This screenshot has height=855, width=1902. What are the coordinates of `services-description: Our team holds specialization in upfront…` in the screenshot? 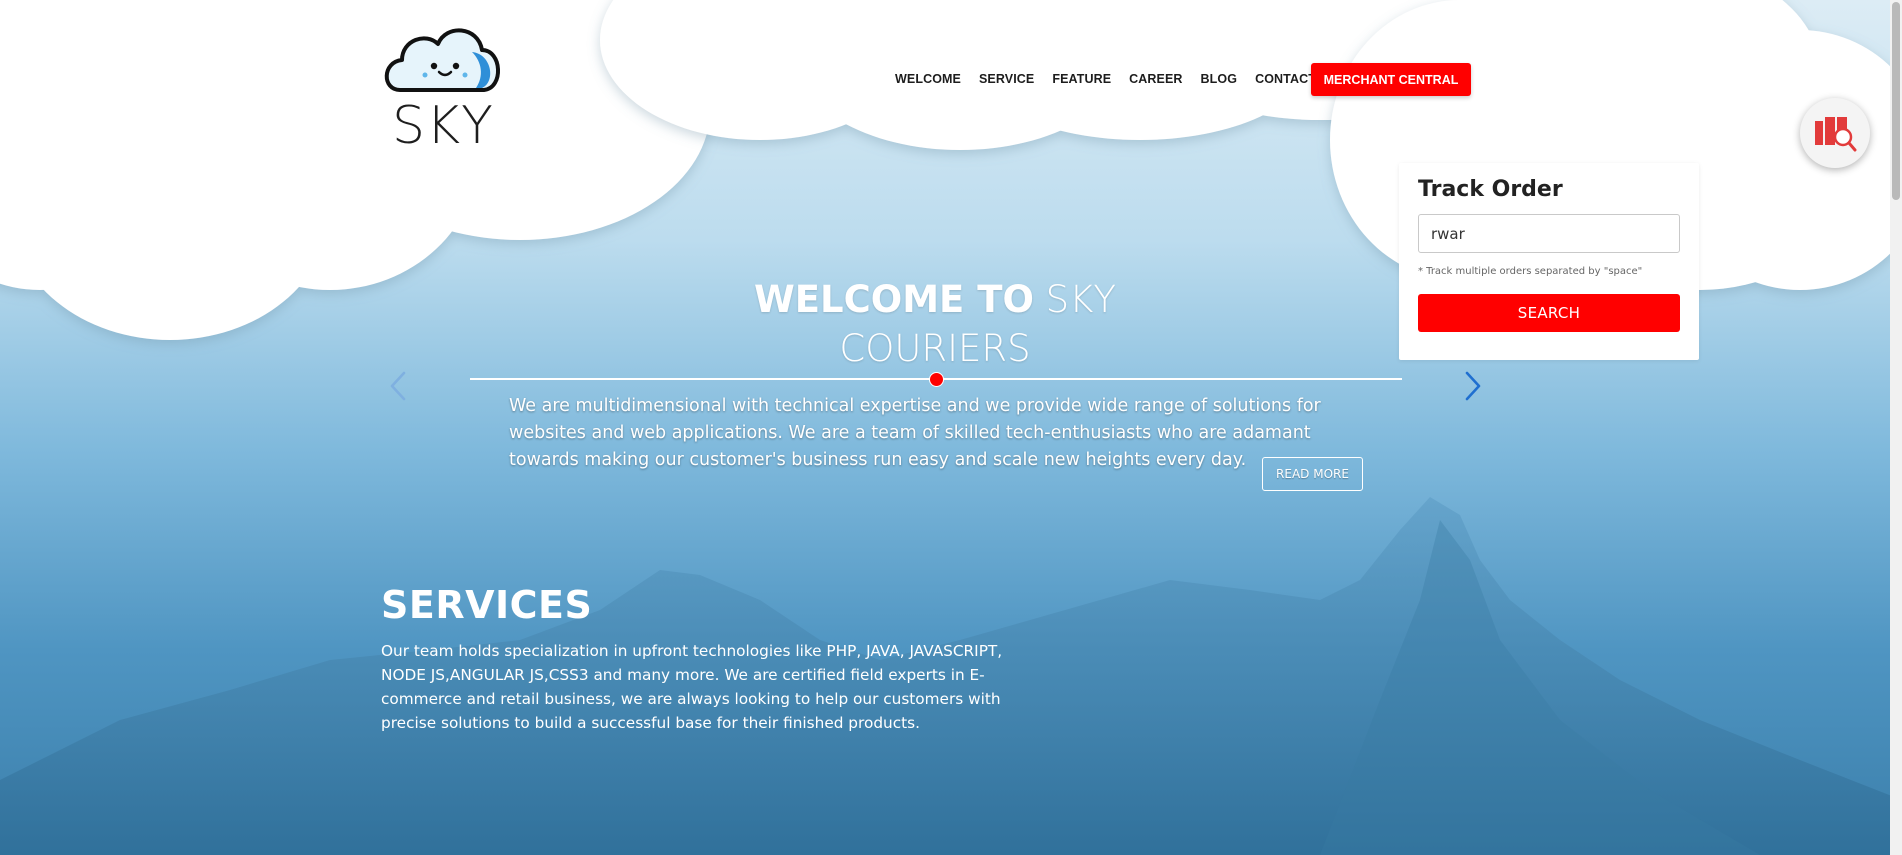 It's located at (692, 687).